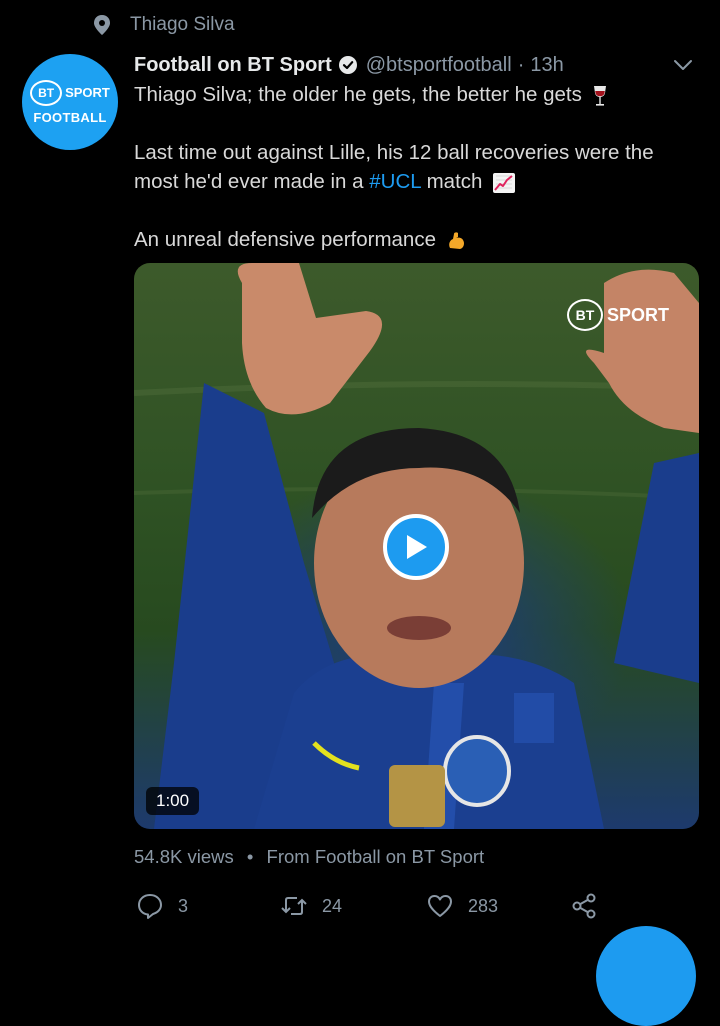 This screenshot has height=1026, width=720. I want to click on author-handle: @btsportfootball, so click(439, 65).